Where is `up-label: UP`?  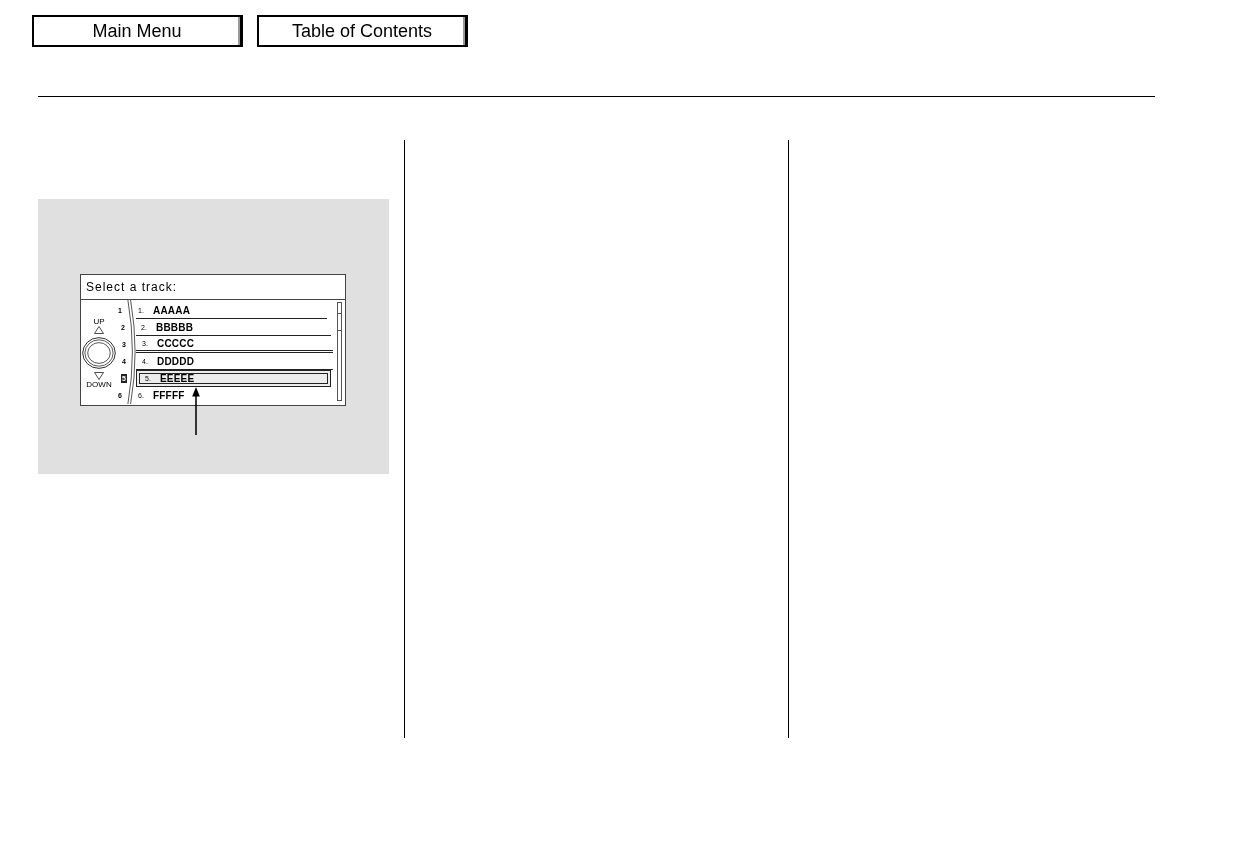 up-label: UP is located at coordinates (99, 321).